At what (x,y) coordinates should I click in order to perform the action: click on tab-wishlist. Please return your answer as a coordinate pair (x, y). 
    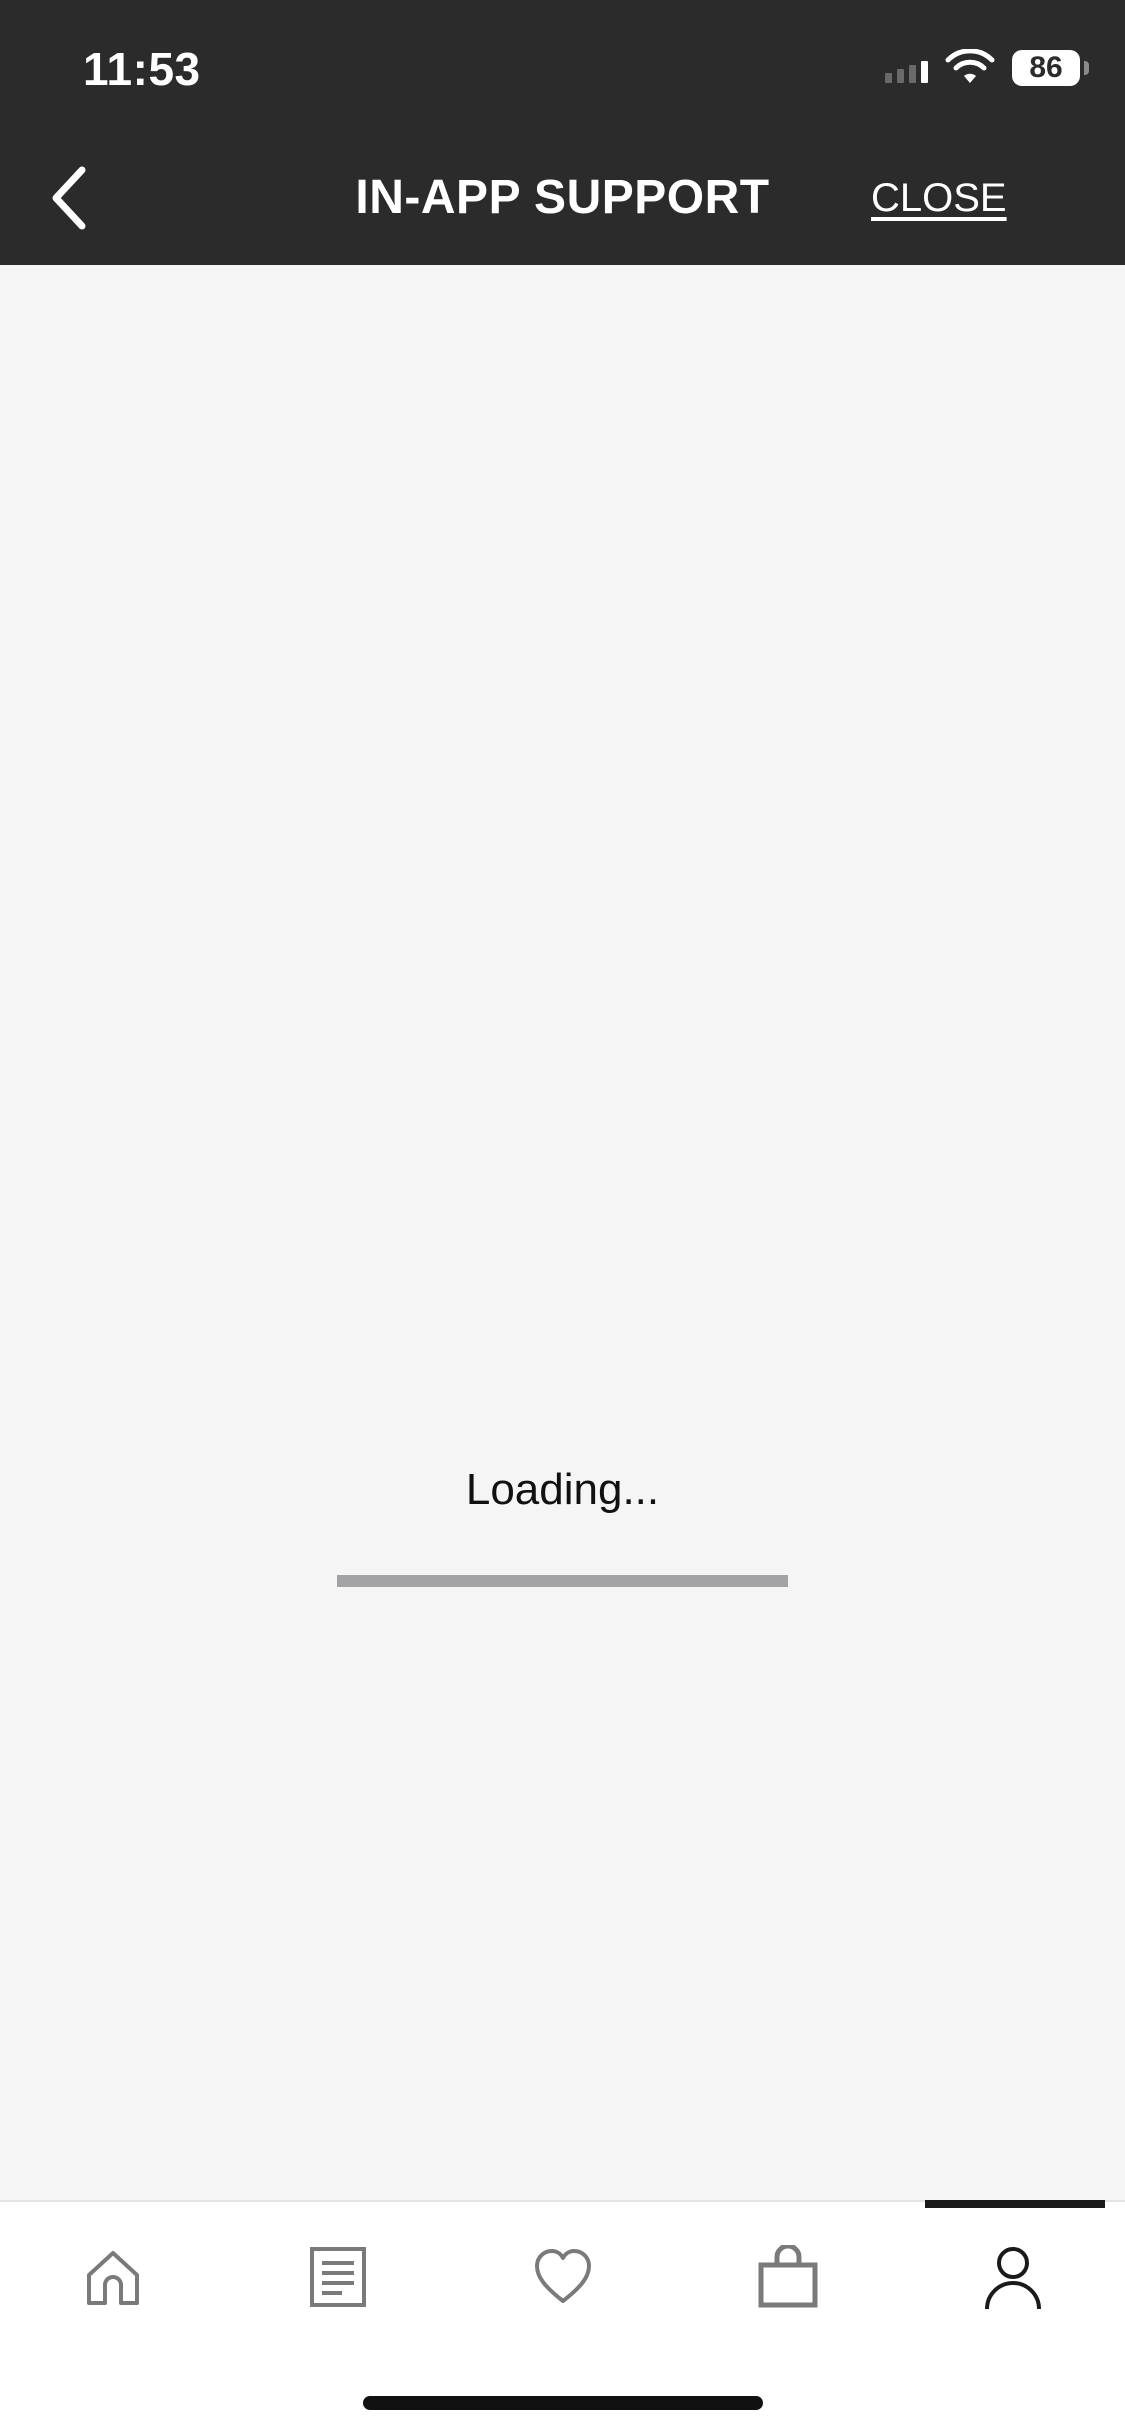
    Looking at the image, I should click on (562, 2277).